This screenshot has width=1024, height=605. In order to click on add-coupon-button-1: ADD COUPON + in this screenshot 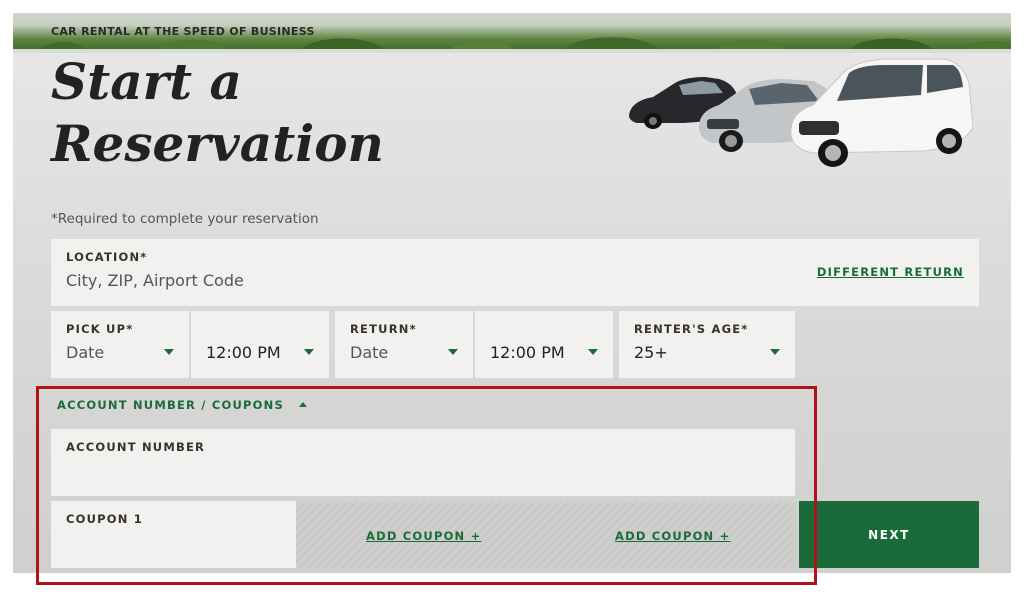, I will do `click(423, 536)`.